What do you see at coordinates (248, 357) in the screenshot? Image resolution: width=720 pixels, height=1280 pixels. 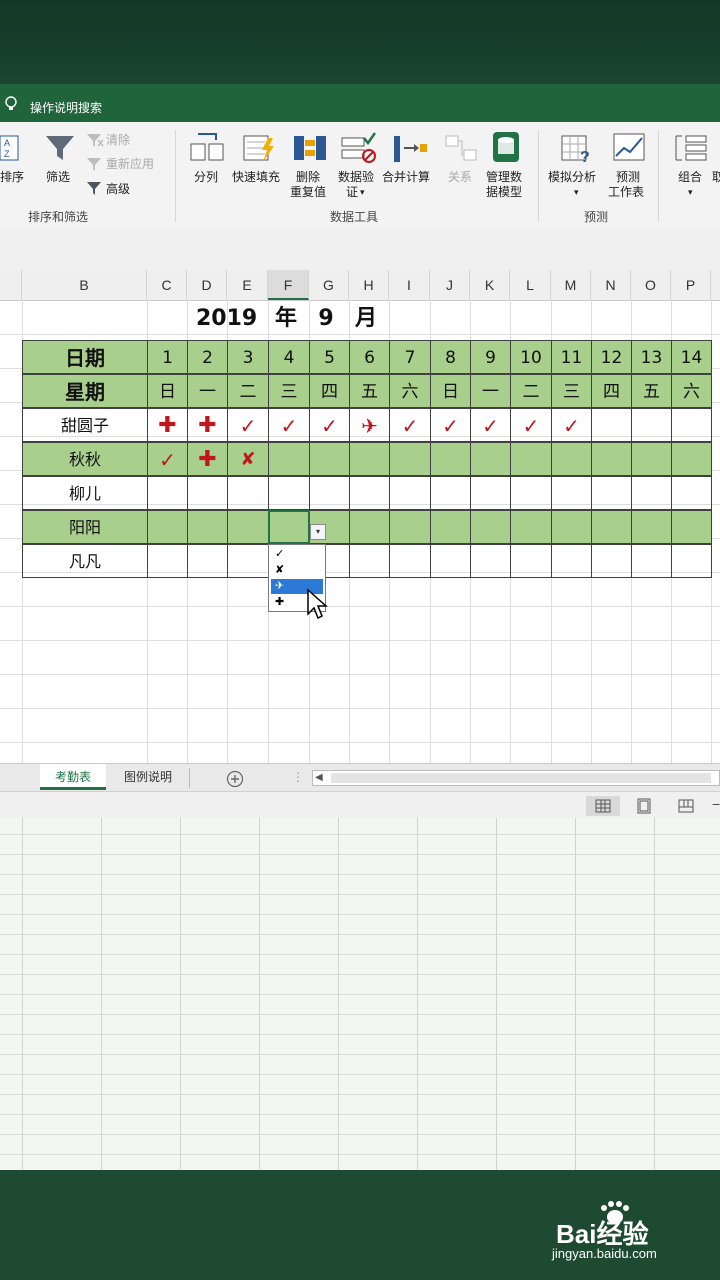 I see `date-cell: 3` at bounding box center [248, 357].